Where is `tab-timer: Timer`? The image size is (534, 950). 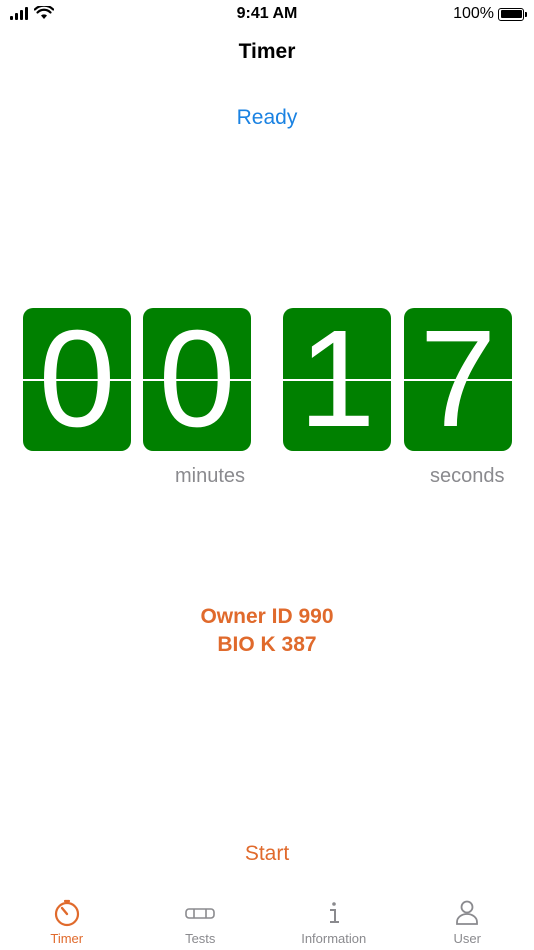
tab-timer: Timer is located at coordinates (67, 920).